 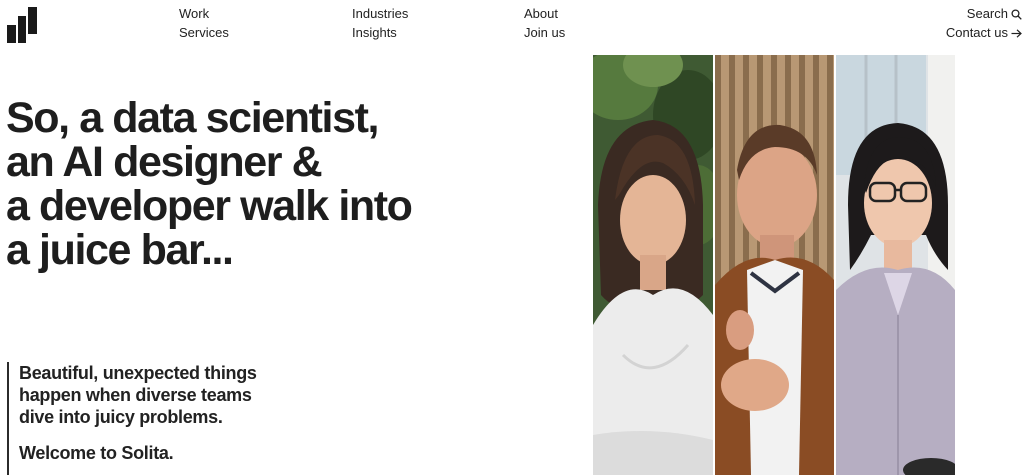 What do you see at coordinates (209, 206) in the screenshot?
I see `headline-line: a developer walk into` at bounding box center [209, 206].